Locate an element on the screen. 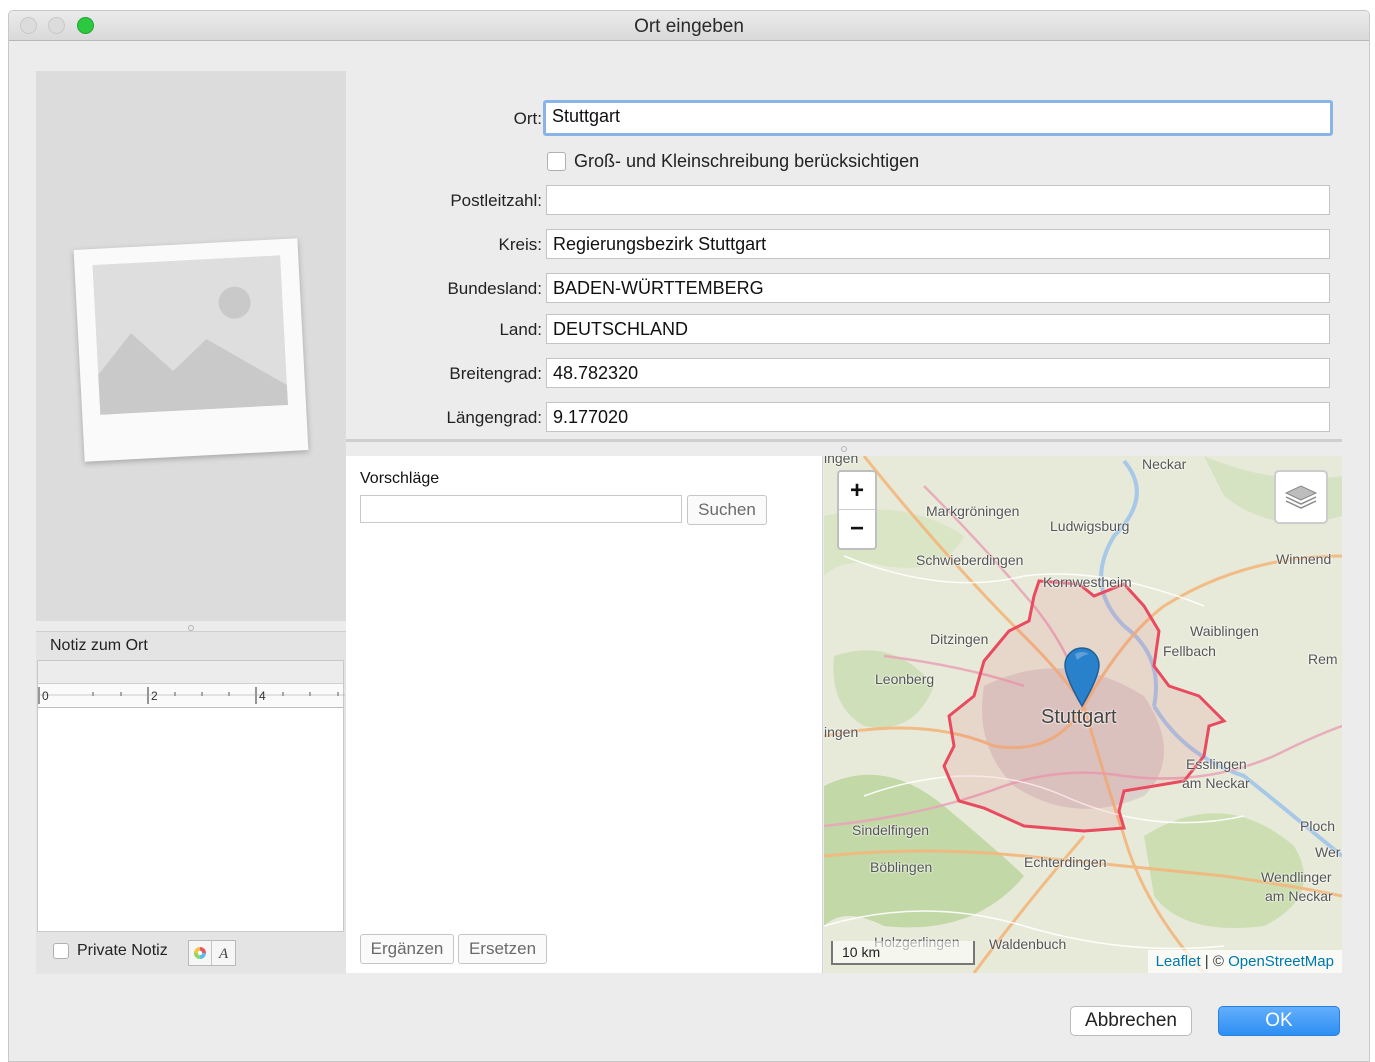  postleitzahl-input is located at coordinates (938, 200).